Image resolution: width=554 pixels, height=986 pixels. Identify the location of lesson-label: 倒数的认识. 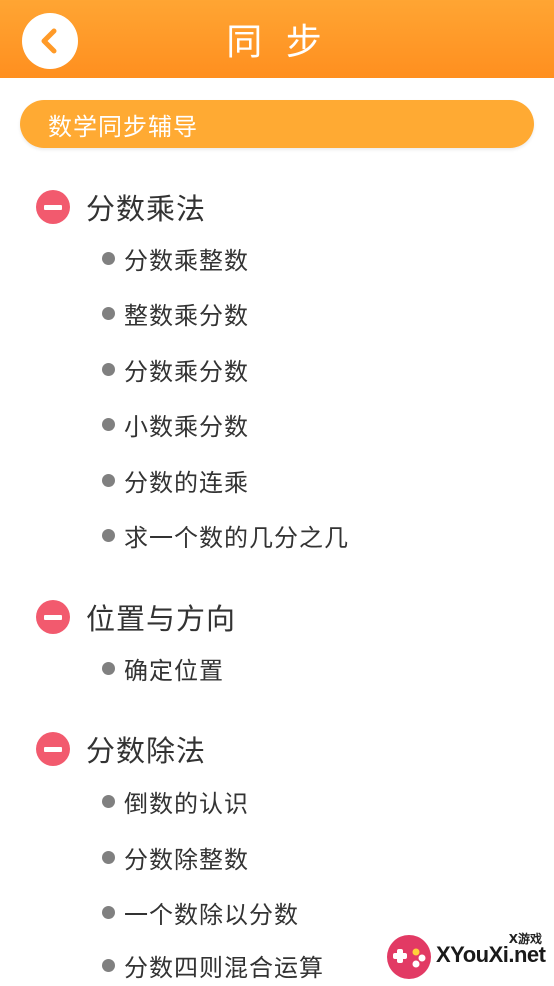
(186, 803).